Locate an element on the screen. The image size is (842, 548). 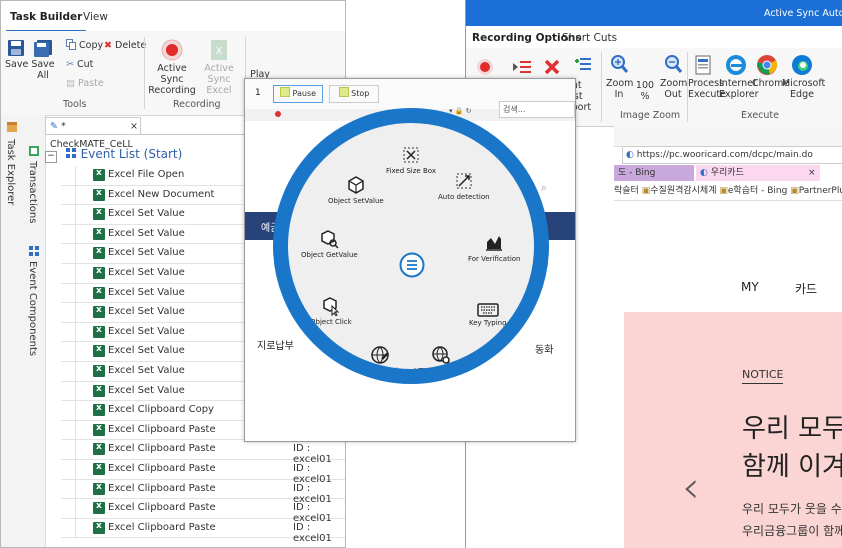
captured-right-text: 동화 is located at coordinates (544, 350).